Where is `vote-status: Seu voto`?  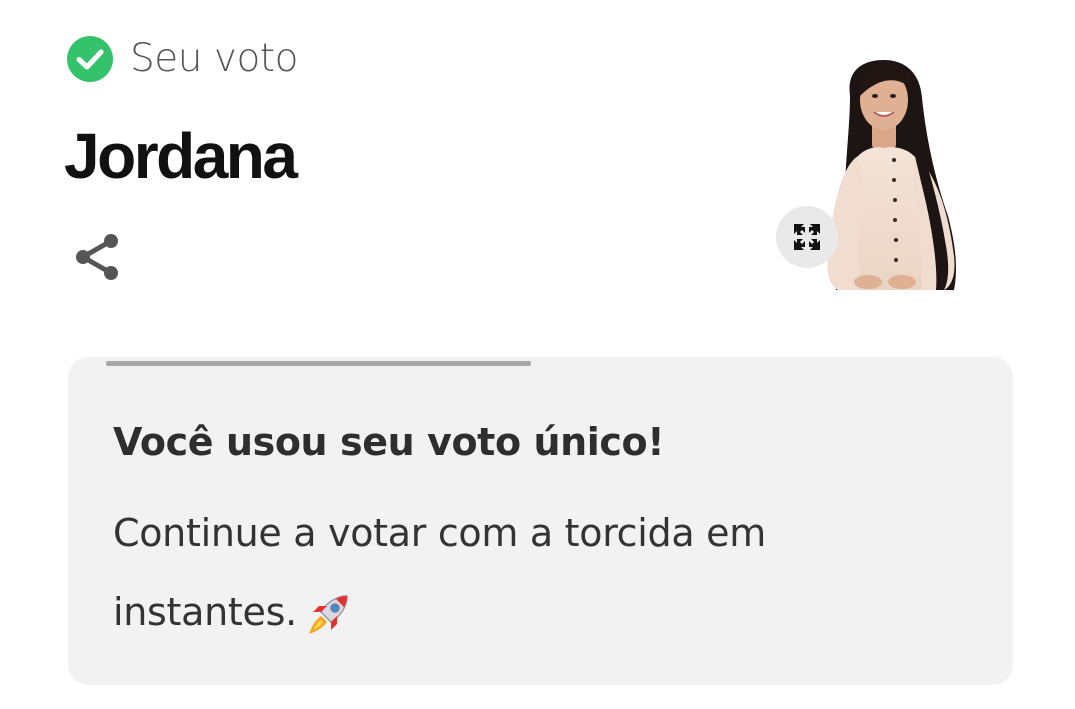 vote-status: Seu voto is located at coordinates (182, 59).